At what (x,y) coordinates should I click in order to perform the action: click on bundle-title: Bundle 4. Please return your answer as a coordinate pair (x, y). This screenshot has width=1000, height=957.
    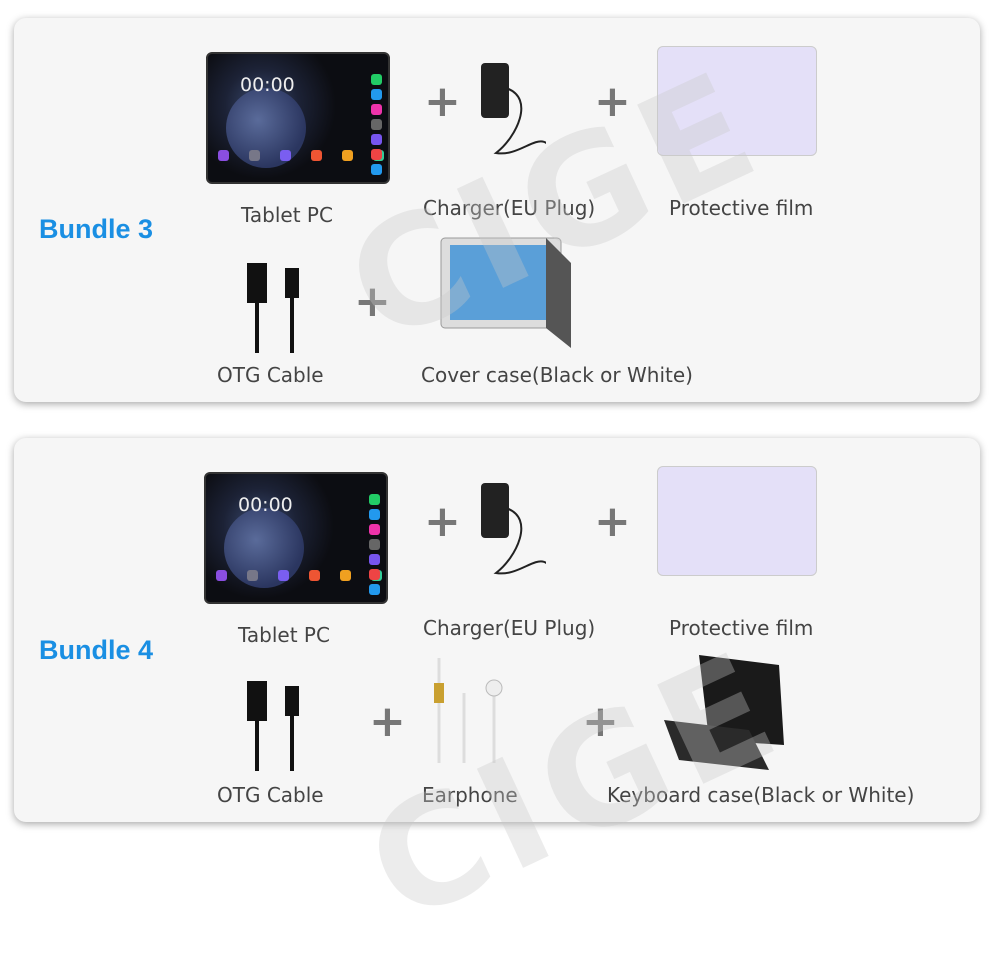
    Looking at the image, I should click on (96, 650).